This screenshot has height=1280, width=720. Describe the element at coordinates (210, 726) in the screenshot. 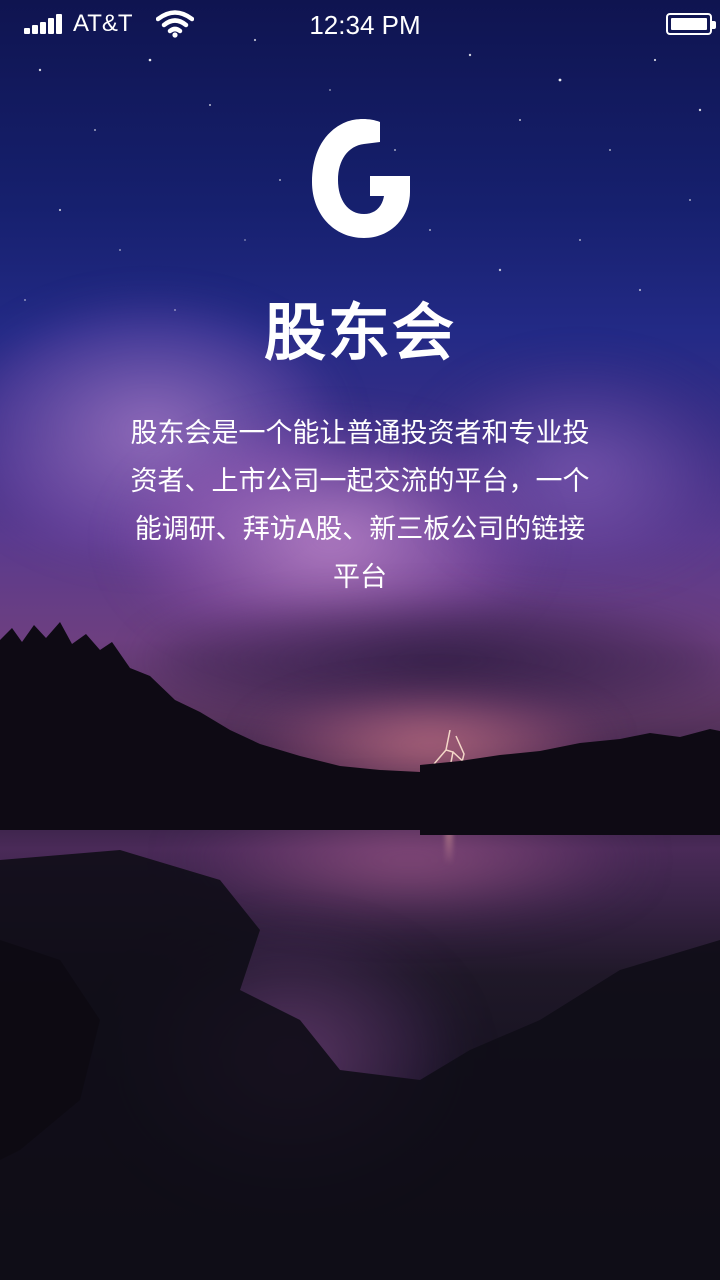

I see `treeline-left` at that location.